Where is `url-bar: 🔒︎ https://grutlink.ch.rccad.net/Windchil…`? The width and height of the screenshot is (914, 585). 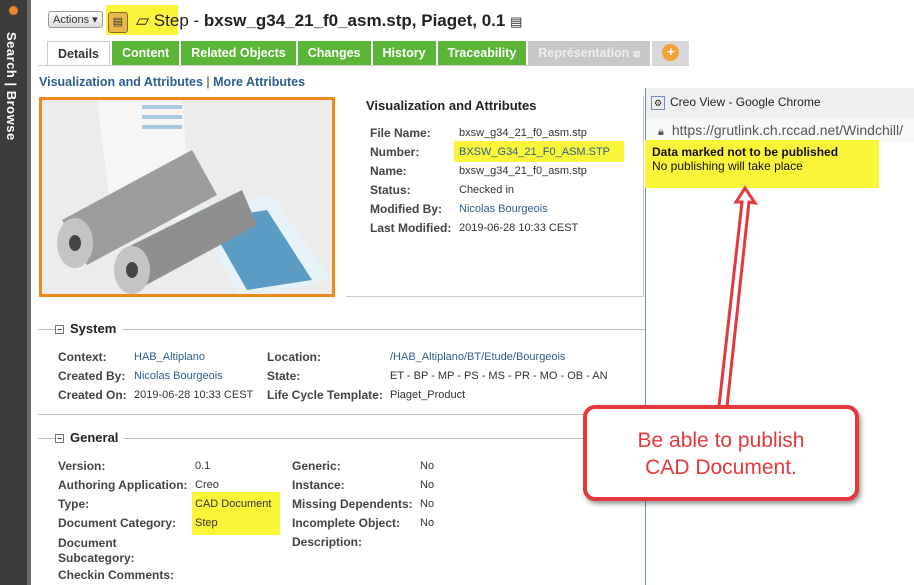
url-bar: 🔒︎ https://grutlink.ch.rccad.net/Windchil… is located at coordinates (780, 130).